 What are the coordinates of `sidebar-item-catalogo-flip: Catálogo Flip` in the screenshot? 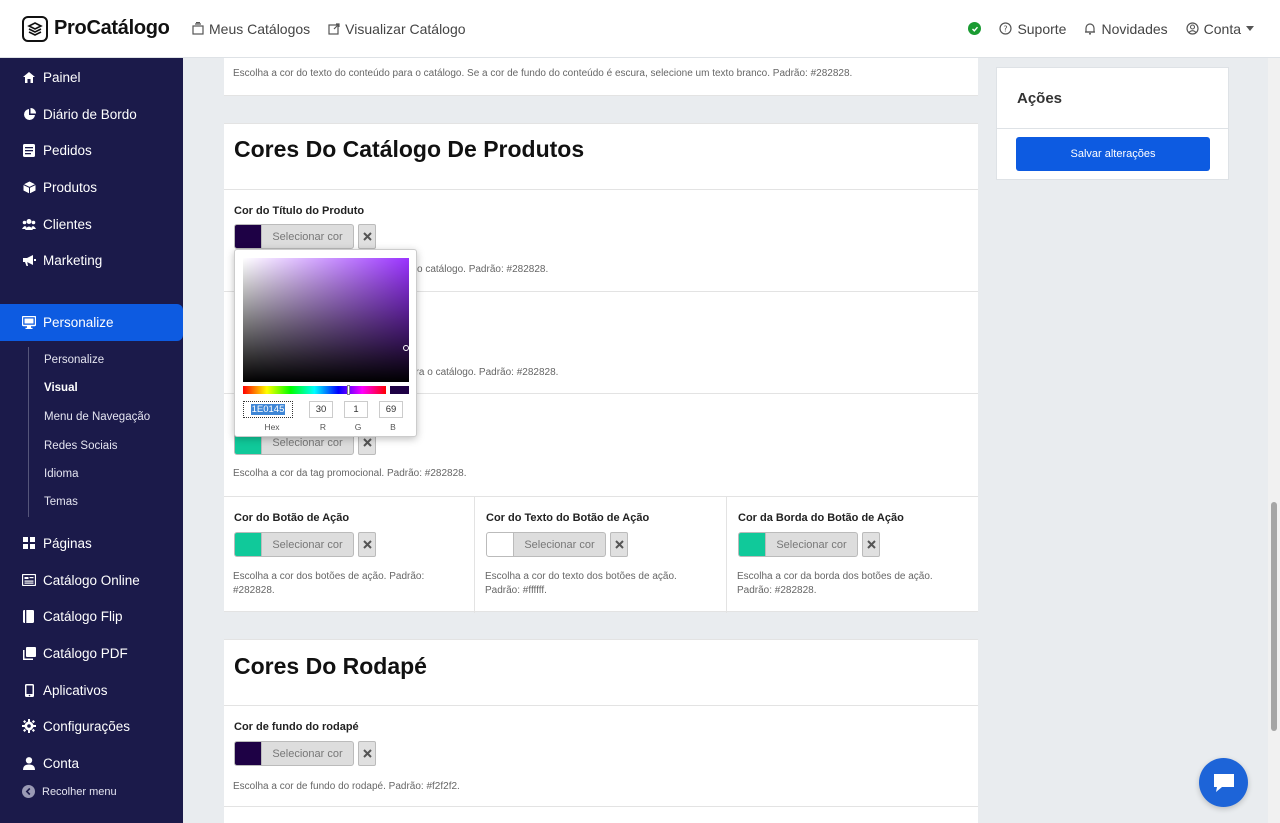 It's located at (91, 616).